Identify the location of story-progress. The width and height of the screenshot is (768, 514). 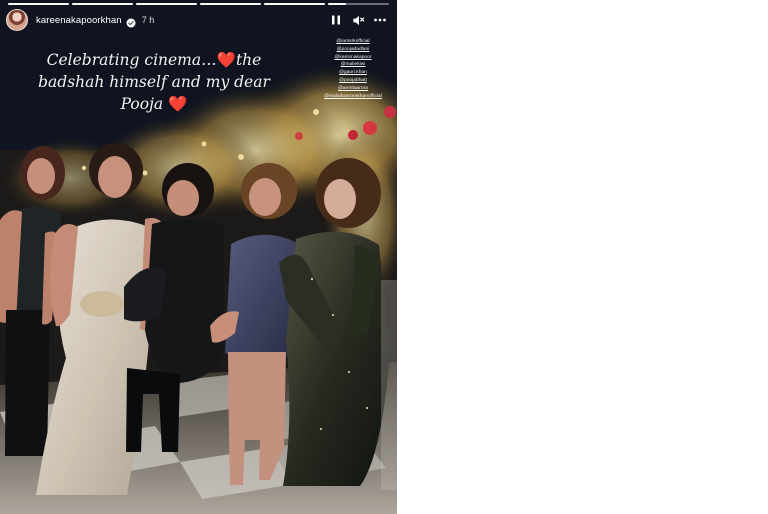
(198, 4).